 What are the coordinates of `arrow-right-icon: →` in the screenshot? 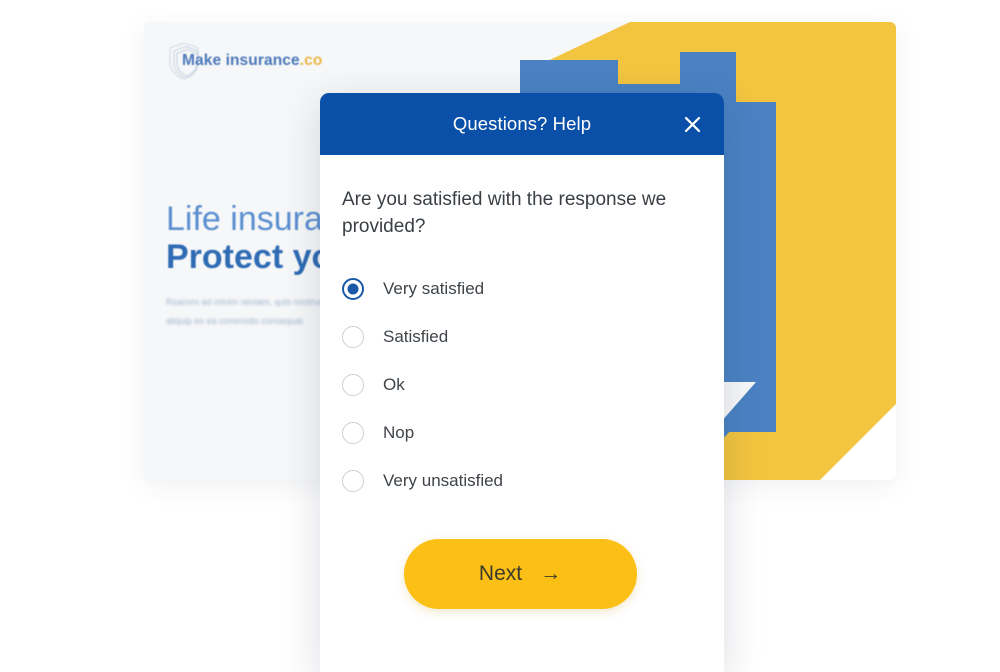 It's located at (551, 574).